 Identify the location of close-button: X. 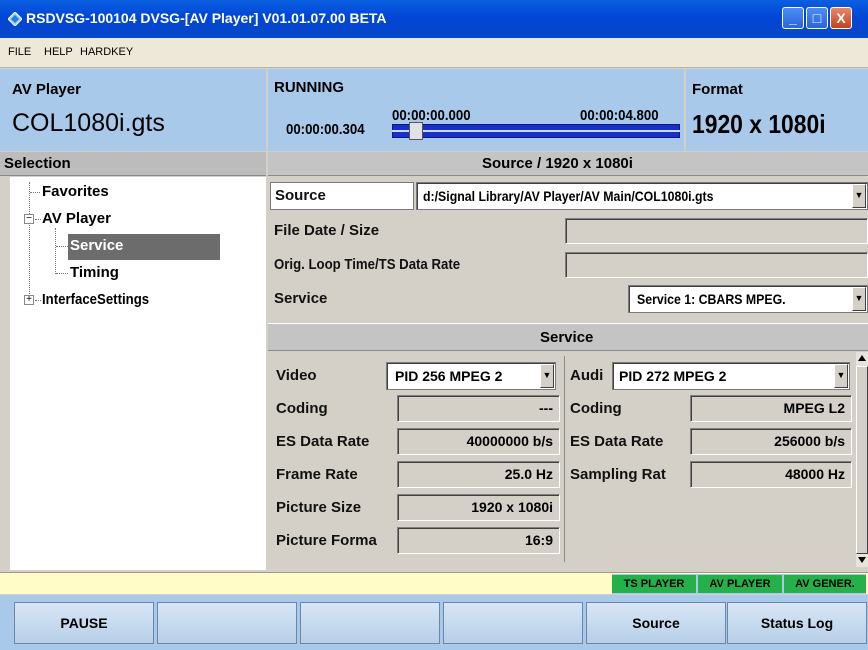
(841, 18).